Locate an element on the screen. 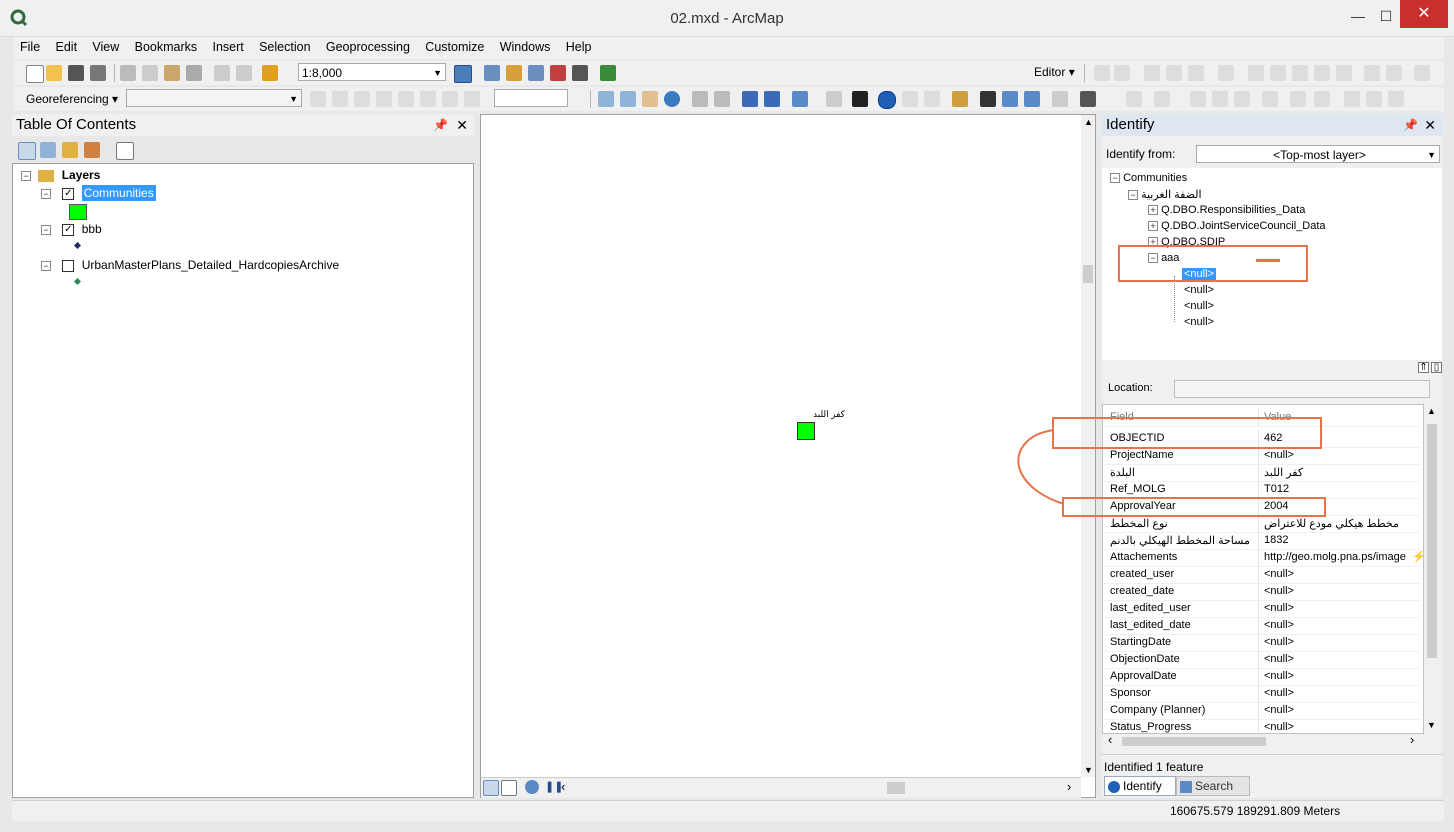 The width and height of the screenshot is (1454, 832). menu-bookmarks: Bookmarks is located at coordinates (166, 47).